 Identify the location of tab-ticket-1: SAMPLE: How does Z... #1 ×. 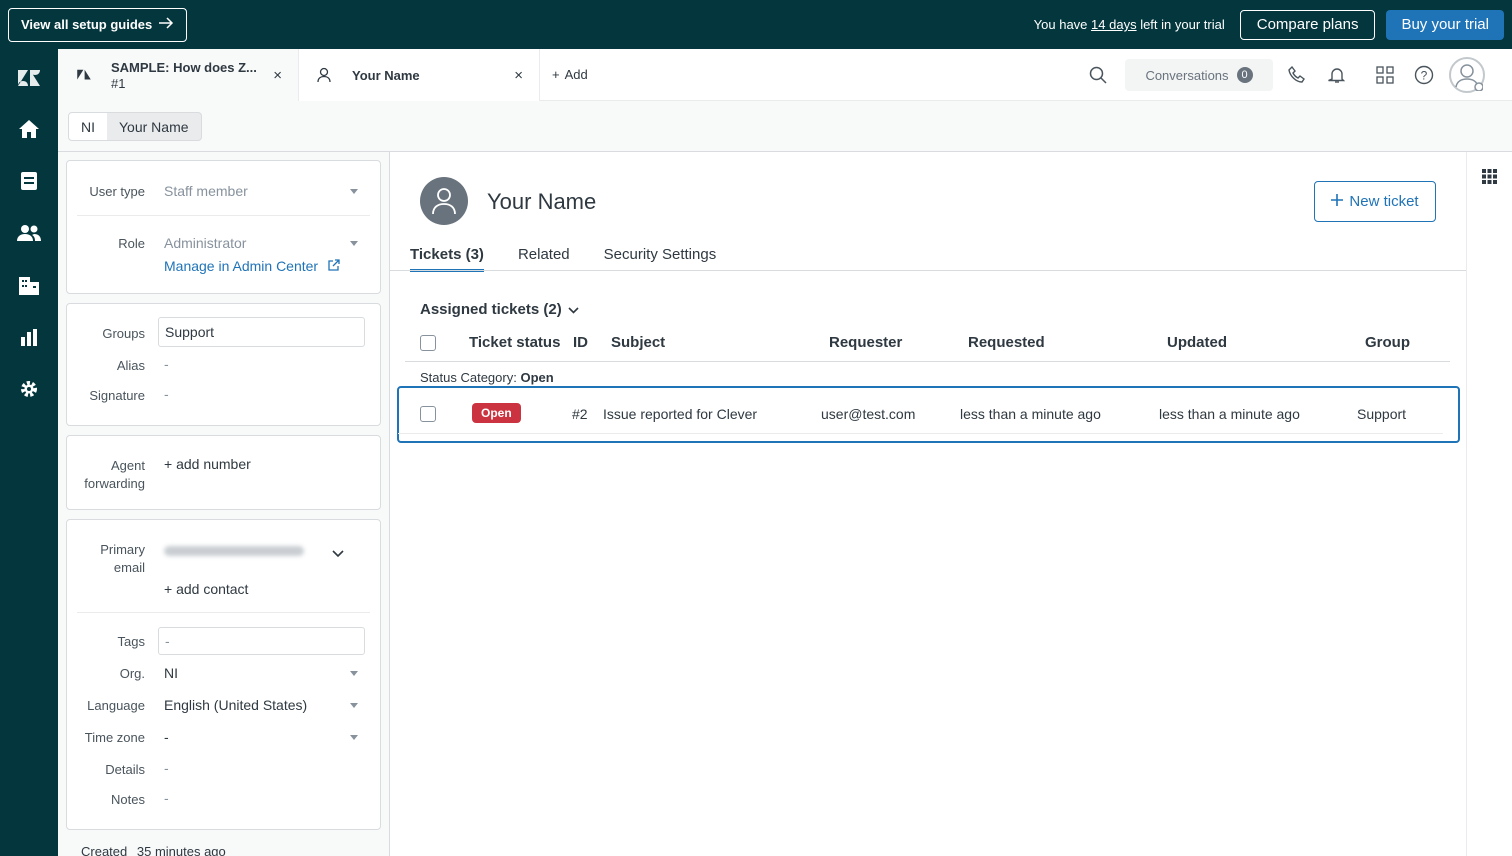
(178, 75).